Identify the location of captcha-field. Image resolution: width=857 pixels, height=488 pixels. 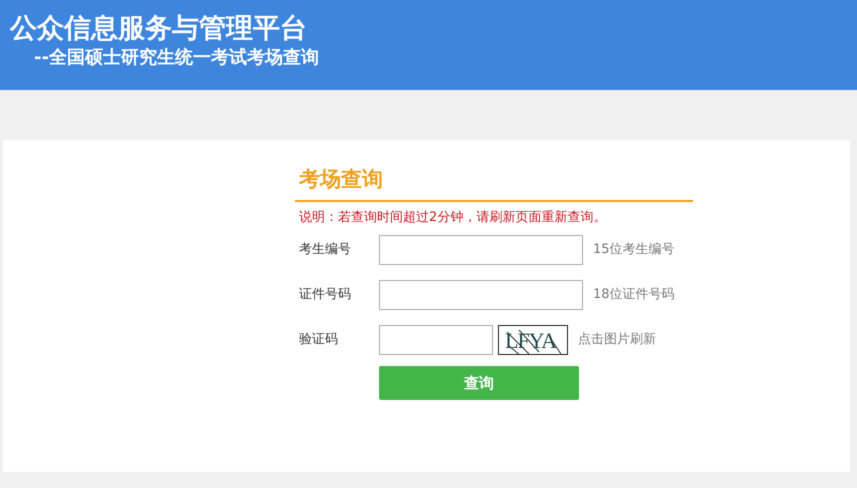
(436, 339).